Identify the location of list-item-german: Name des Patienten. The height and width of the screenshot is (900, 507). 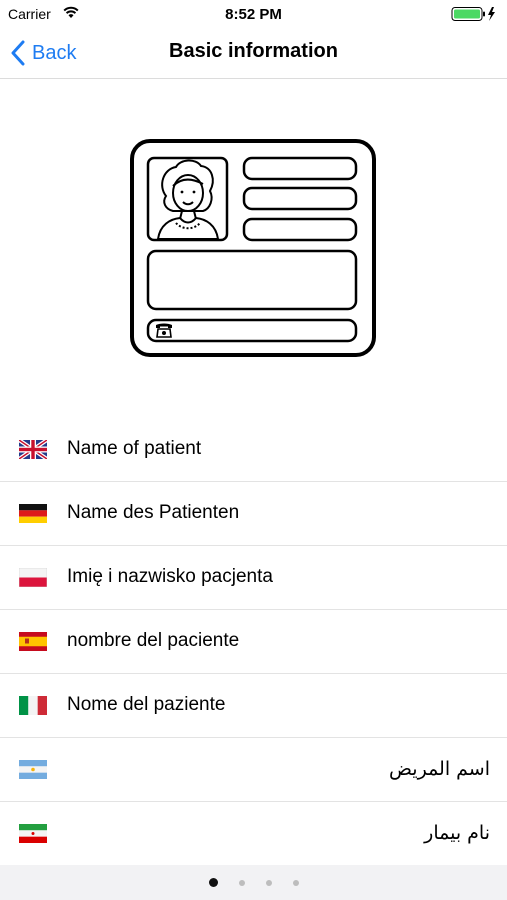
(253, 514).